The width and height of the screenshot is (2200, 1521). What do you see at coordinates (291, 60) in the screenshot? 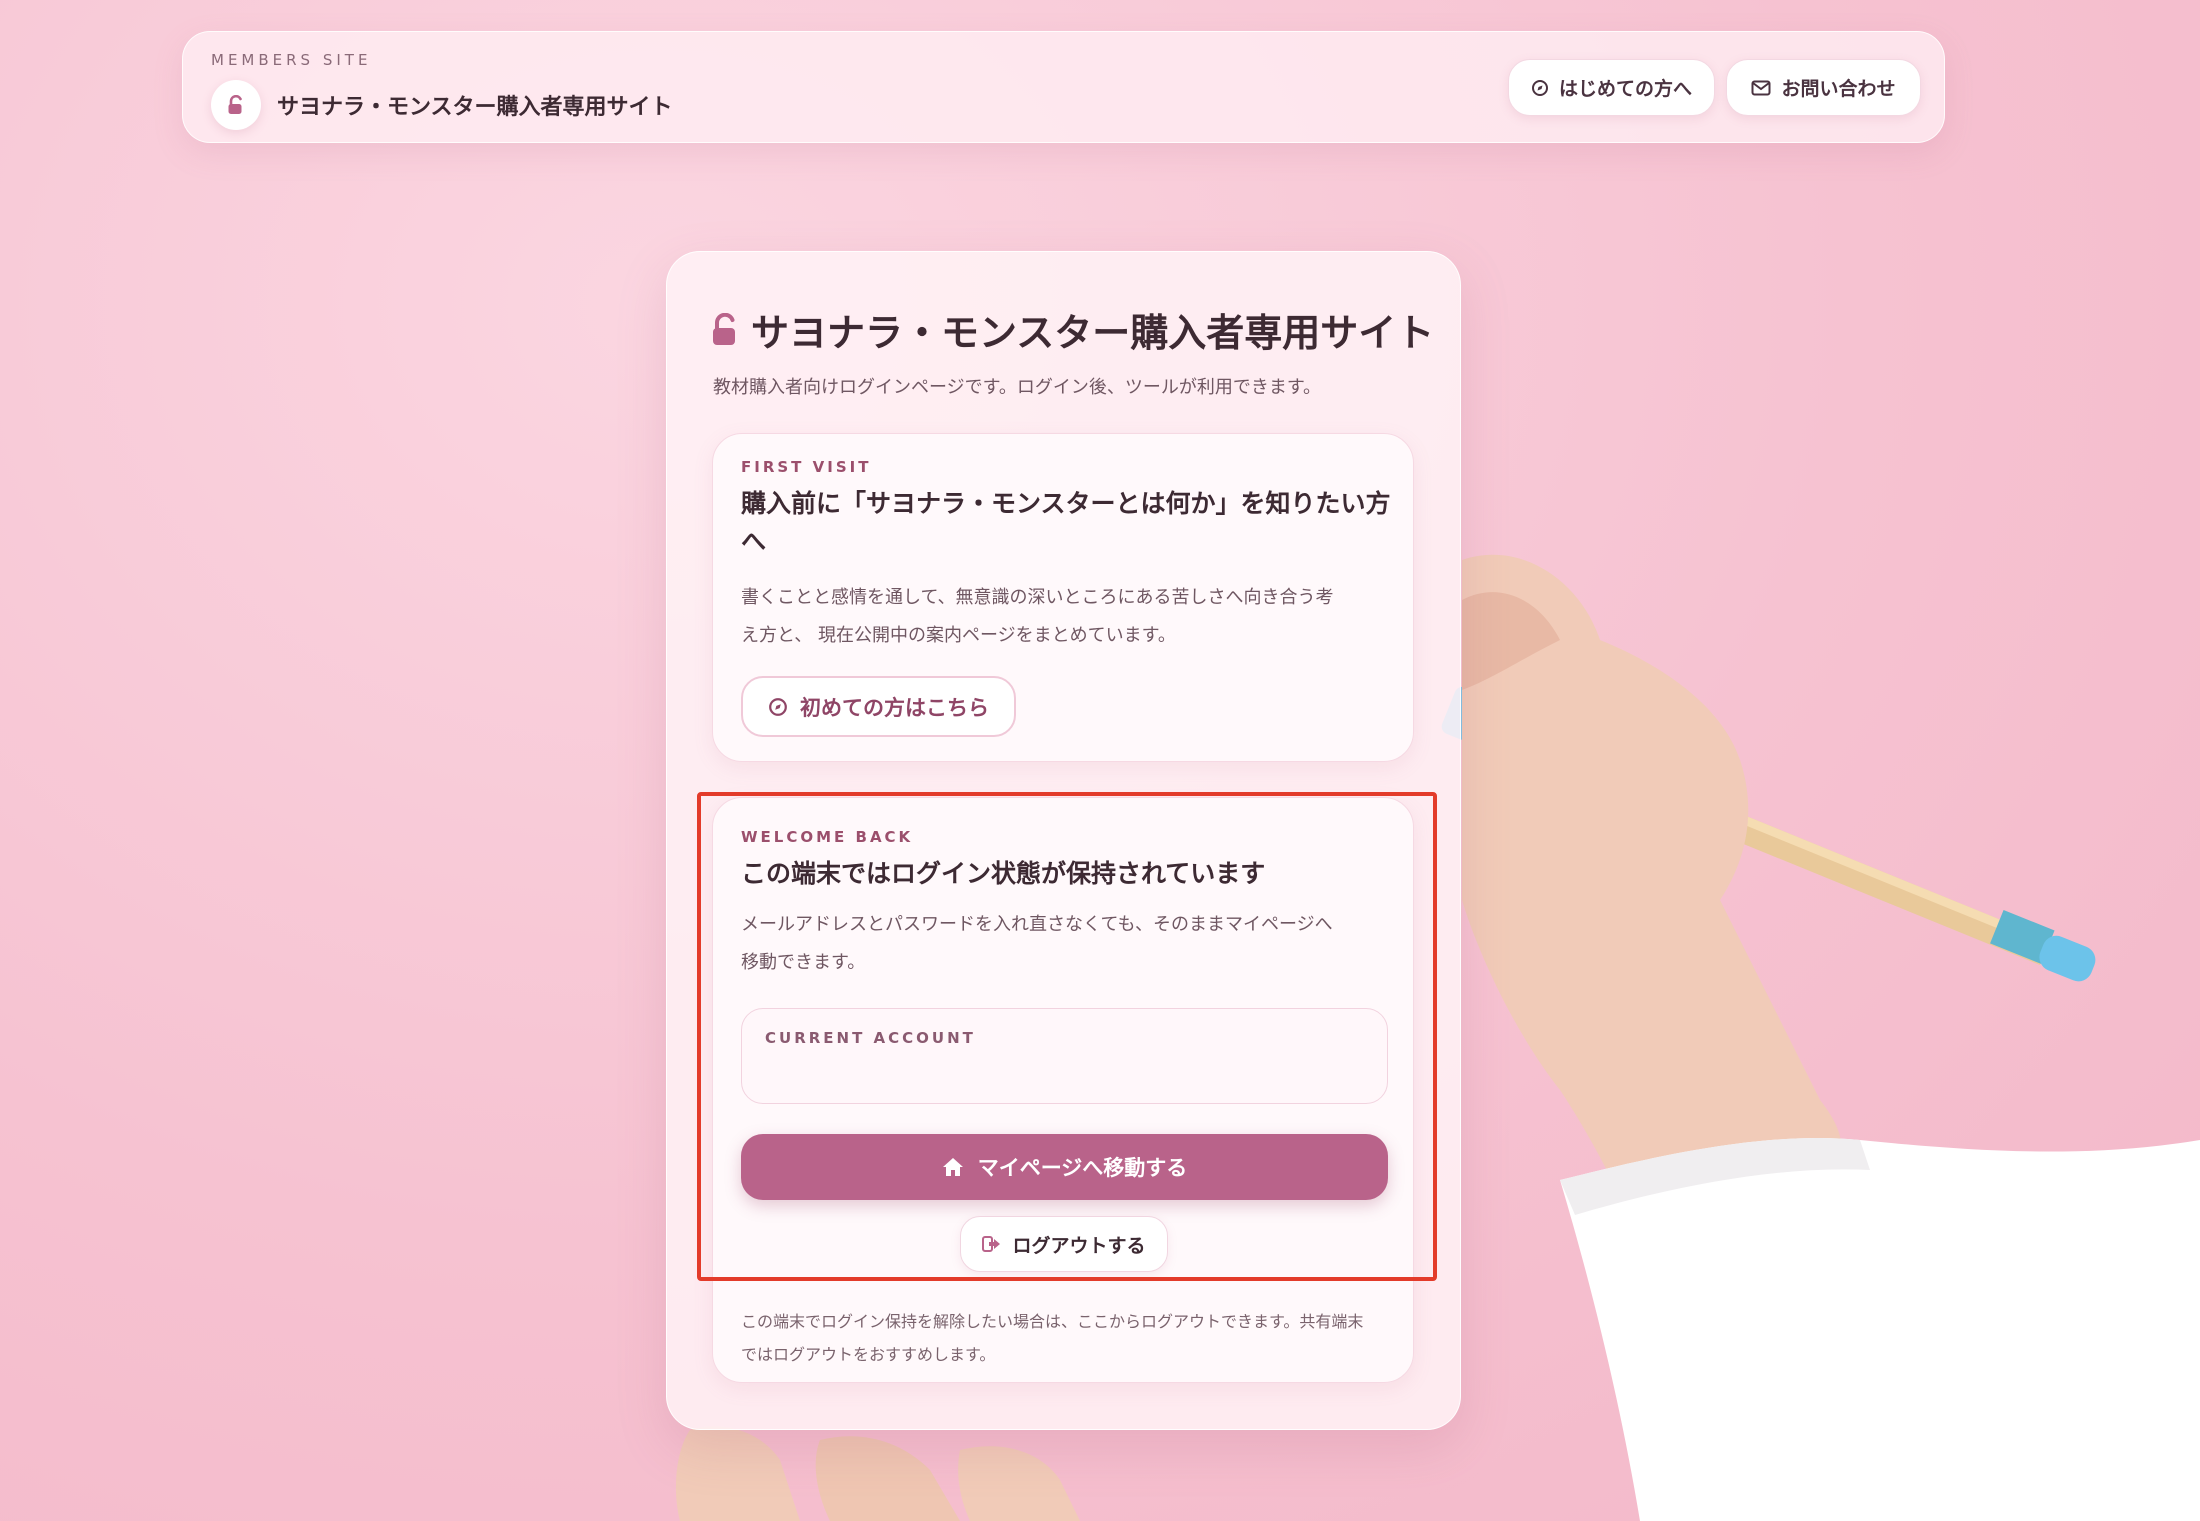
I see `header-eyebrow: MEMBERS SITE` at bounding box center [291, 60].